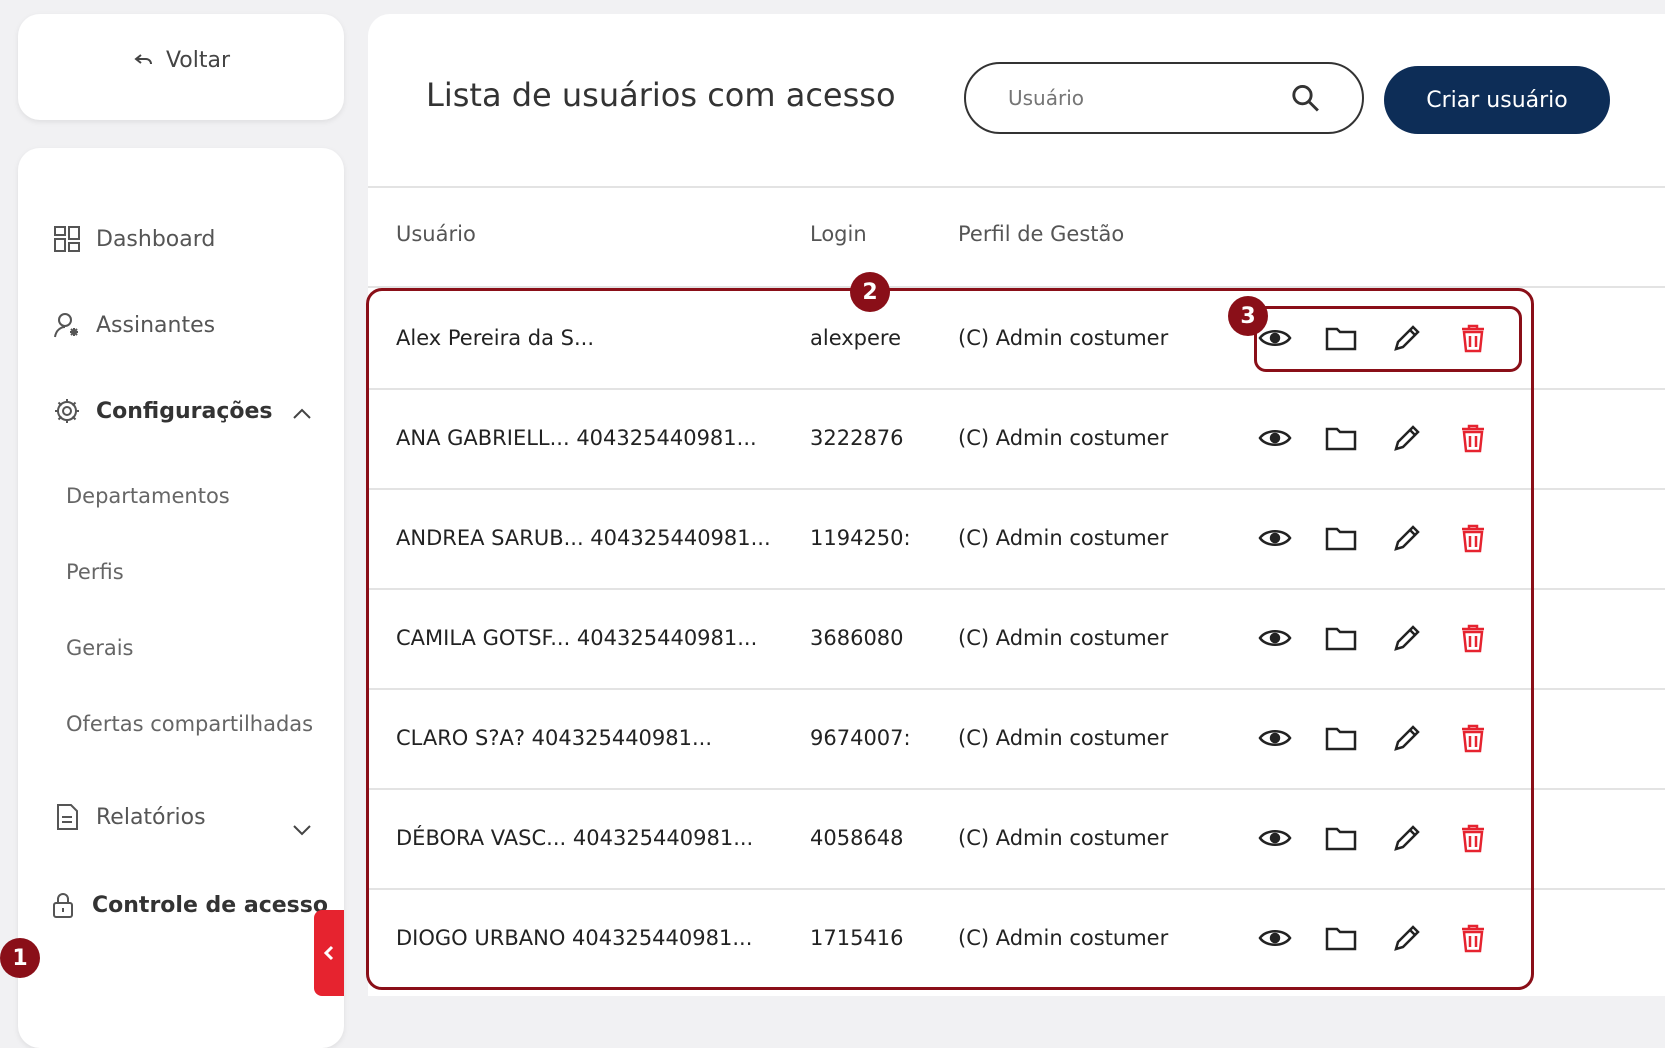 Image resolution: width=1665 pixels, height=1048 pixels. I want to click on cell-login: 3222876, so click(857, 438).